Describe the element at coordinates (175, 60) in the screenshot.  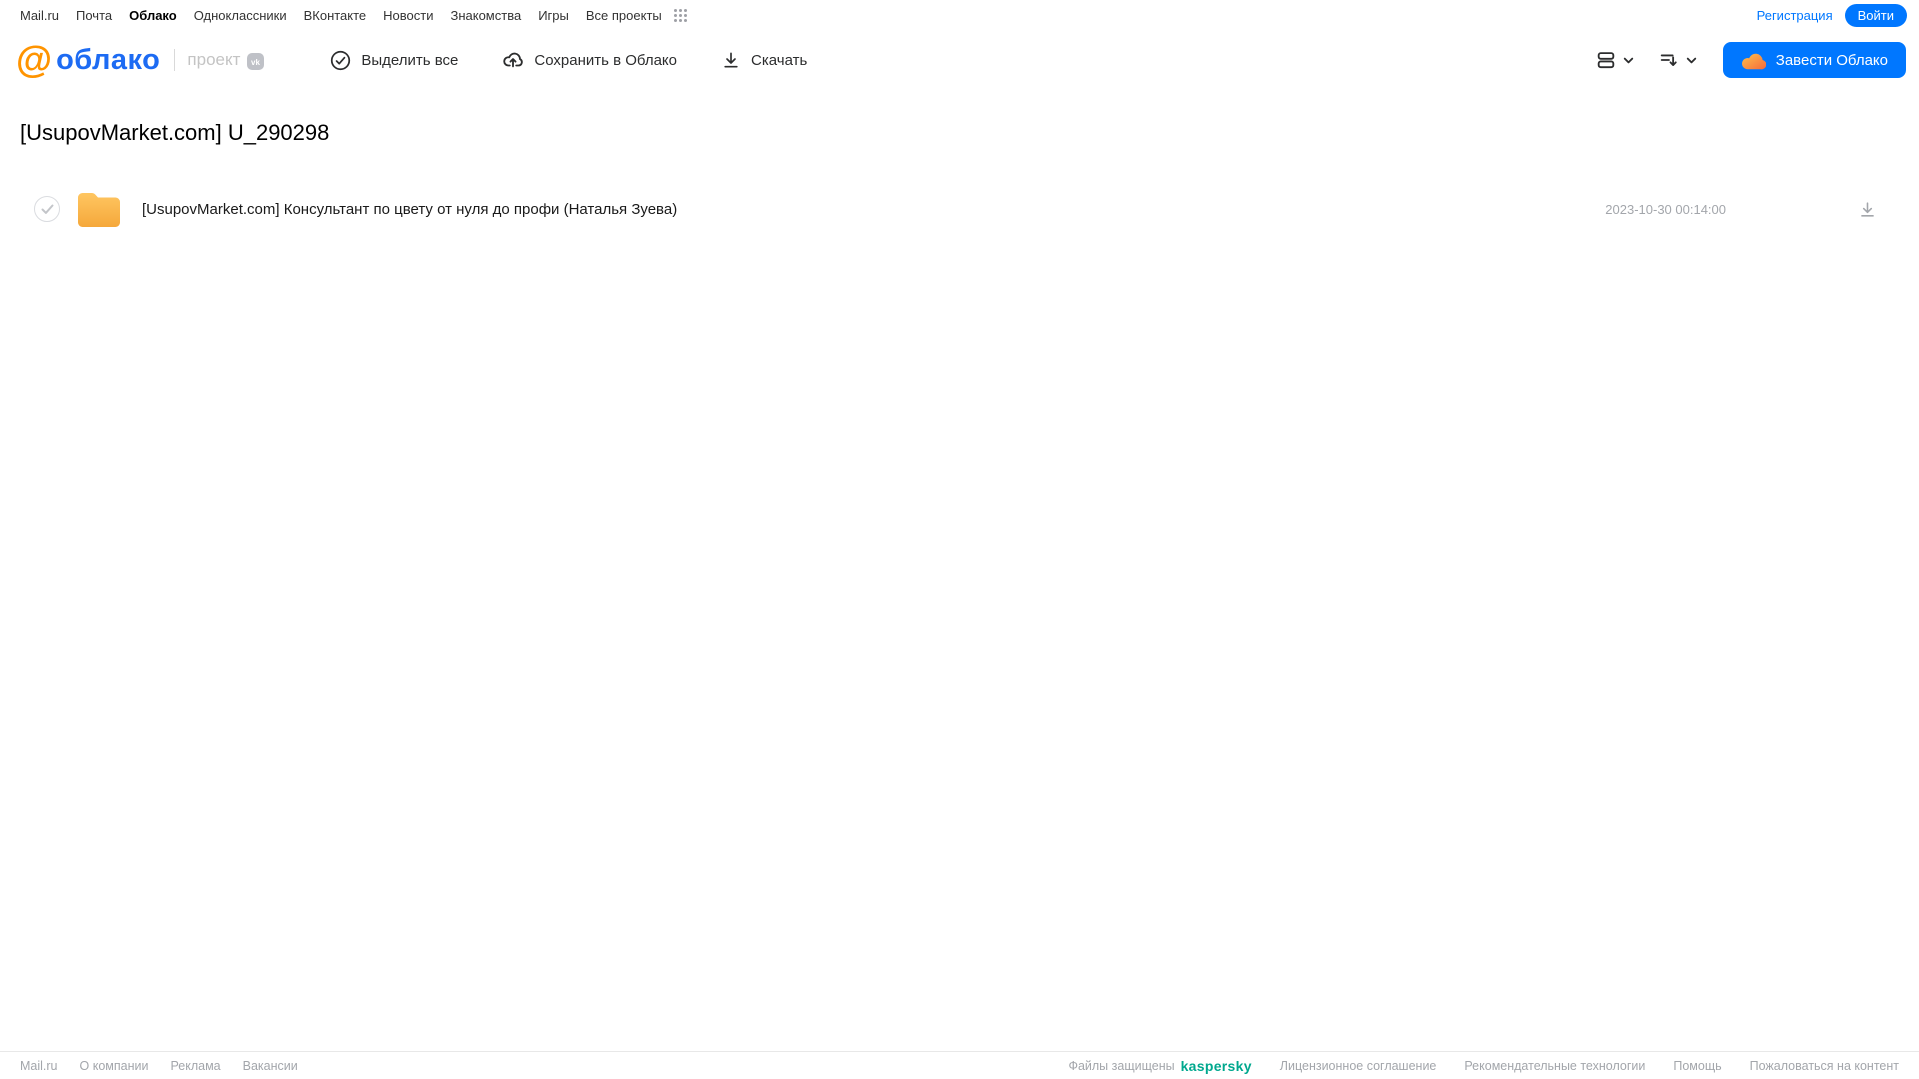
I see `logo-divider` at that location.